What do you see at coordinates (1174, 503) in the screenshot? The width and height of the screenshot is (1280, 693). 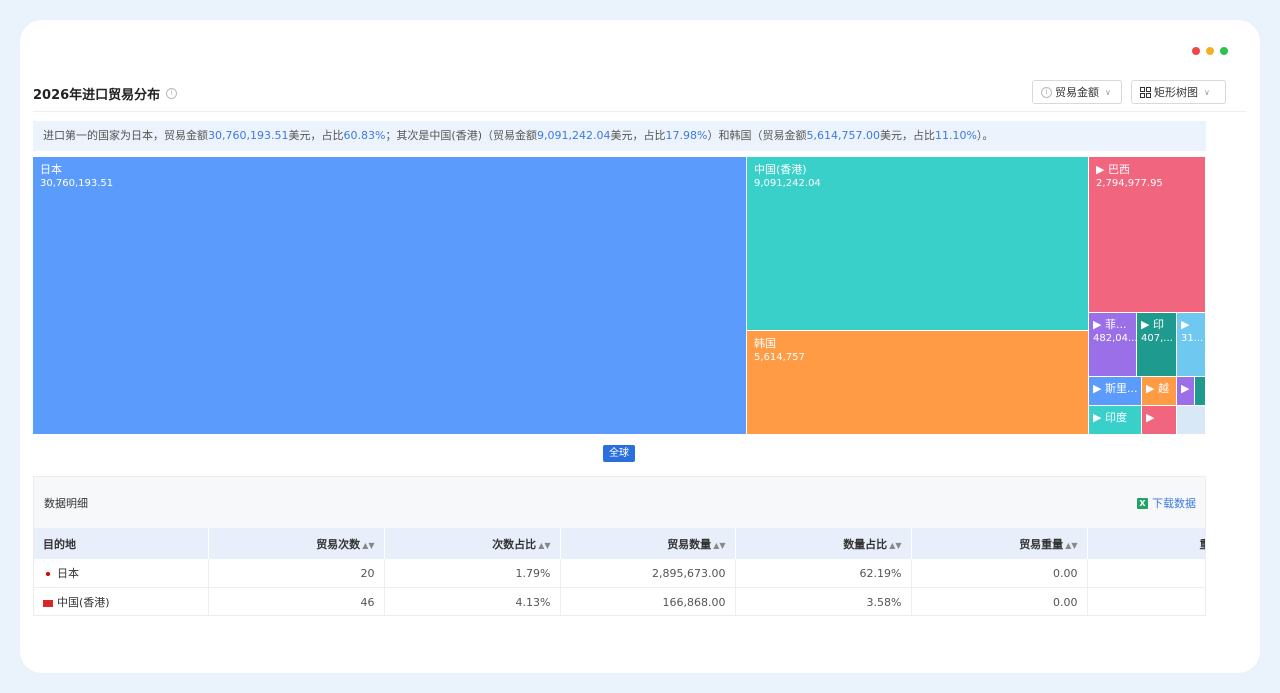 I see `download-label: 下载数据` at bounding box center [1174, 503].